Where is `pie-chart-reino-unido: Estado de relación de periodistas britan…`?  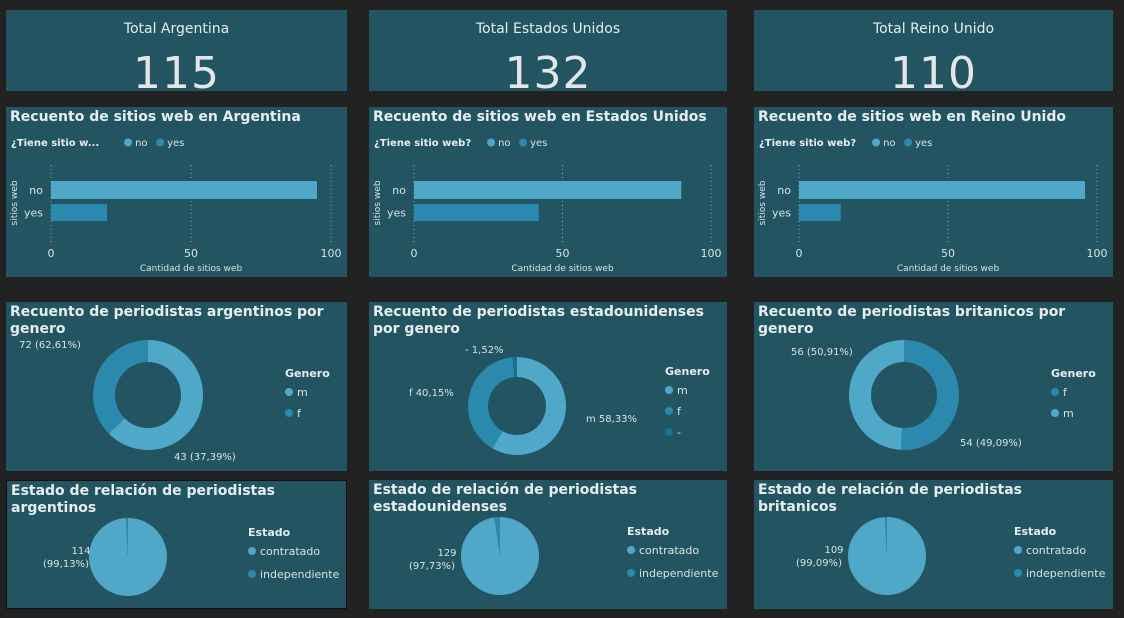 pie-chart-reino-unido: Estado de relación de periodistas britan… is located at coordinates (933, 544).